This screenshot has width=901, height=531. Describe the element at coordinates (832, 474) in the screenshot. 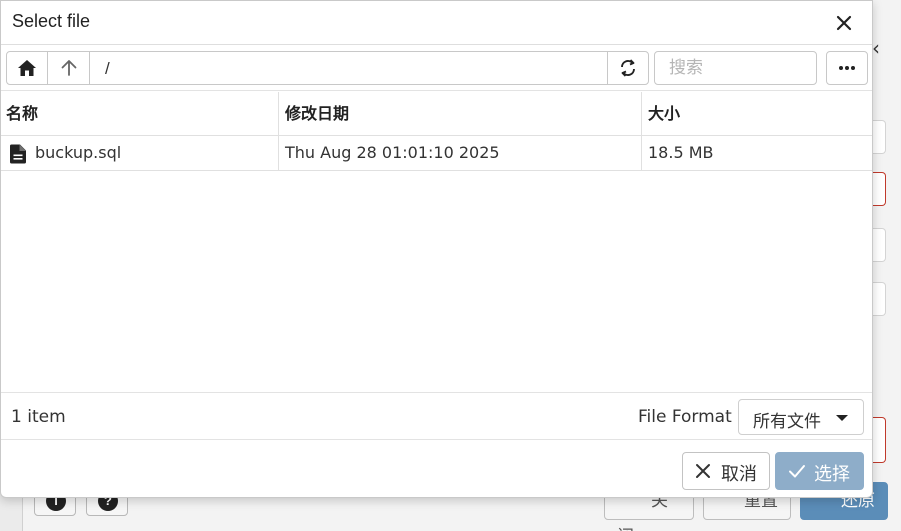

I see `select-label: 选择` at that location.